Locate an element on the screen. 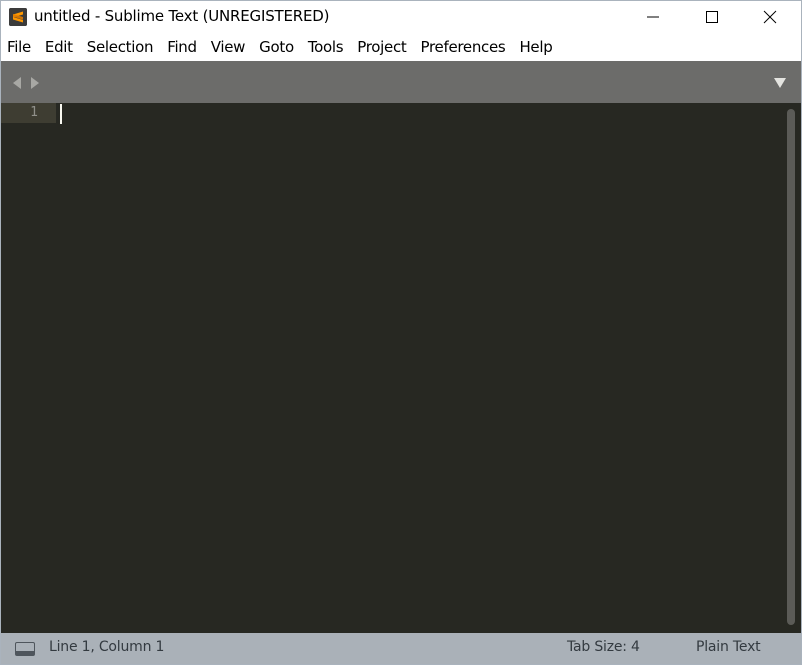 The image size is (802, 665). menu-edit: Edit is located at coordinates (59, 47).